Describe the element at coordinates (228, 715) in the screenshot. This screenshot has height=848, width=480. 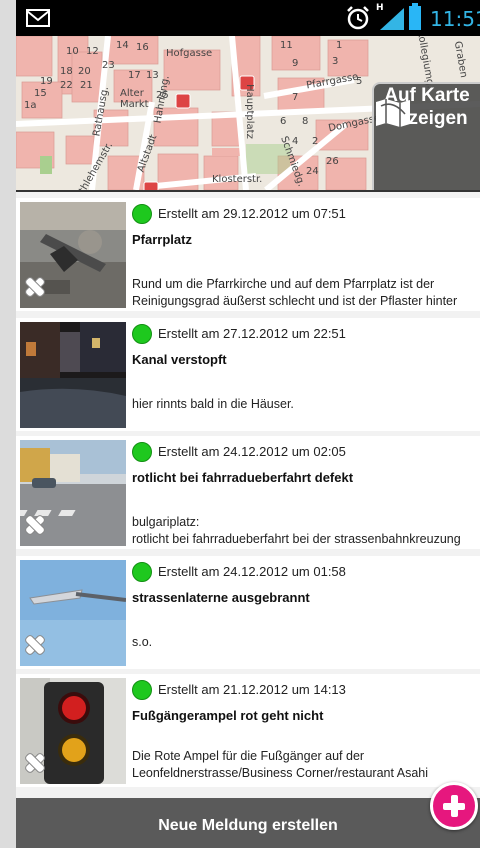
I see `report-title: Fußgängerampel rot geht nicht` at that location.